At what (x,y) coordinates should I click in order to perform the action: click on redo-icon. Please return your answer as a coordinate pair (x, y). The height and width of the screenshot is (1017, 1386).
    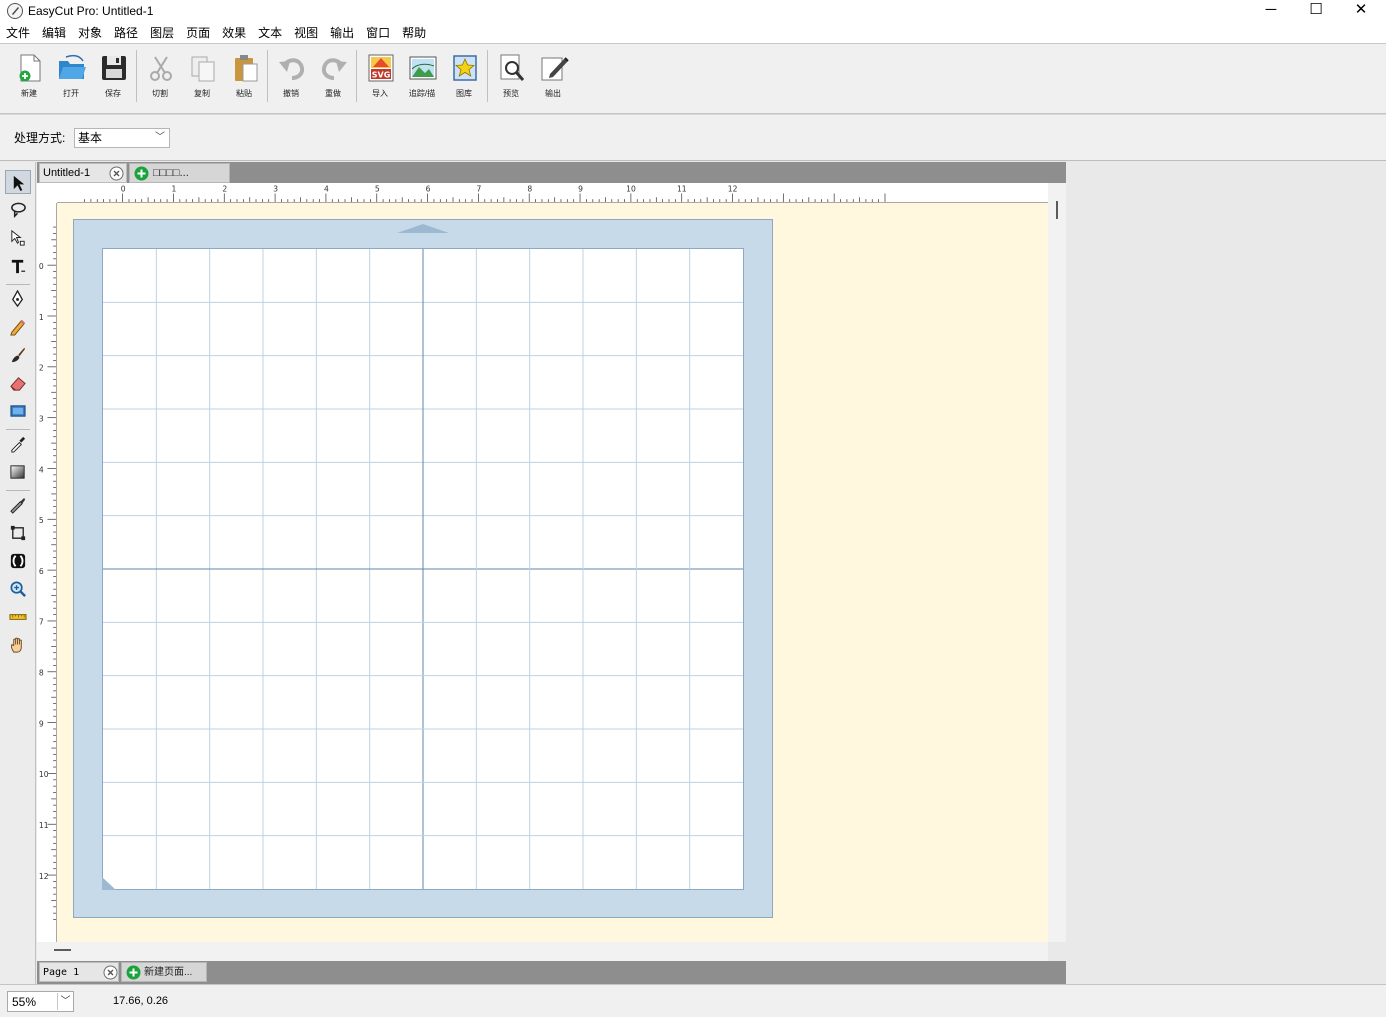
    Looking at the image, I should click on (334, 69).